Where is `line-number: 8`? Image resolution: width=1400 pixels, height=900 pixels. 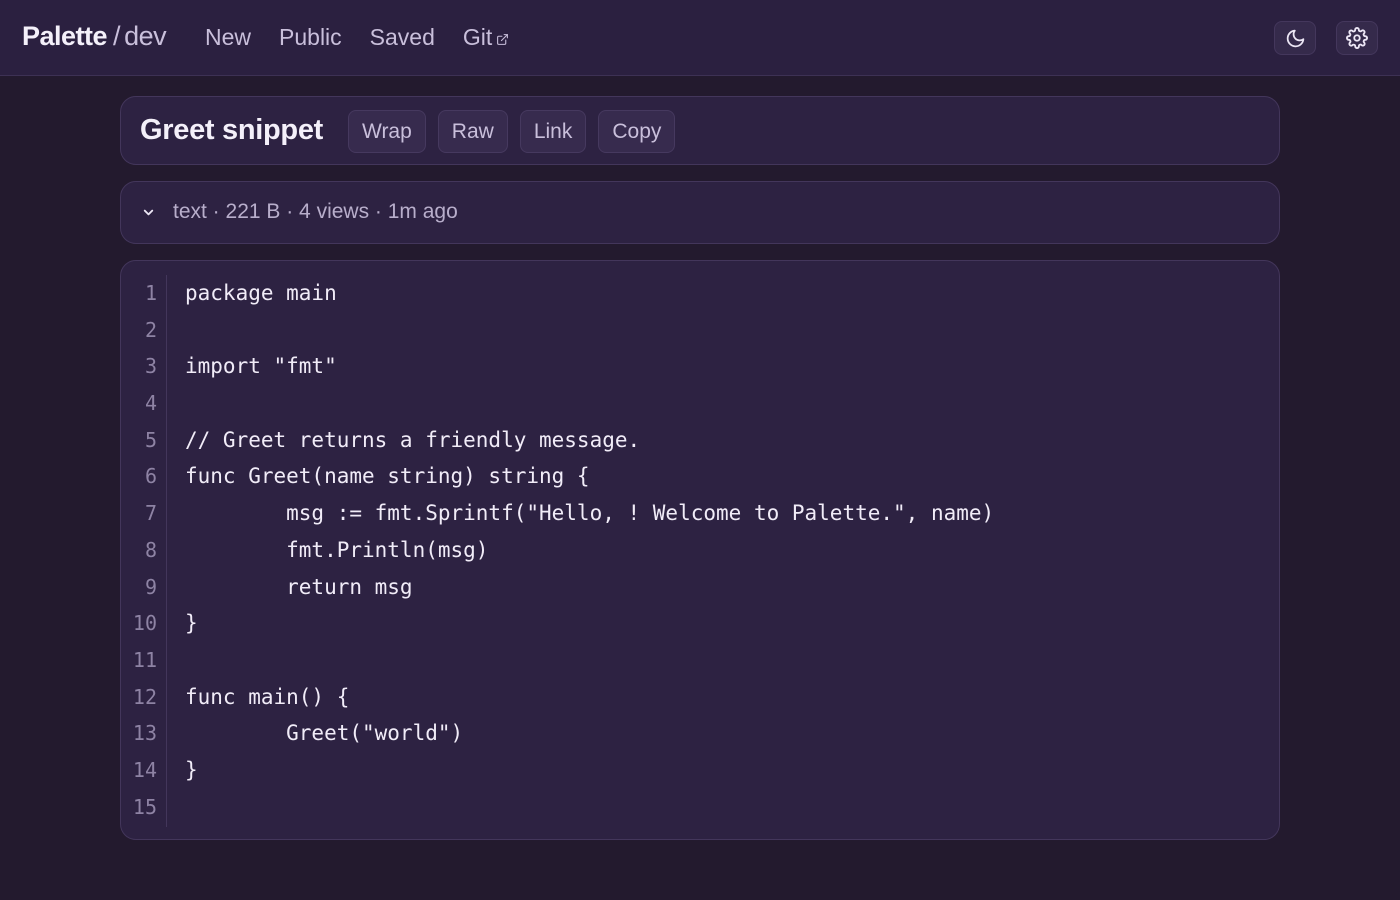
line-number: 8 is located at coordinates (150, 549).